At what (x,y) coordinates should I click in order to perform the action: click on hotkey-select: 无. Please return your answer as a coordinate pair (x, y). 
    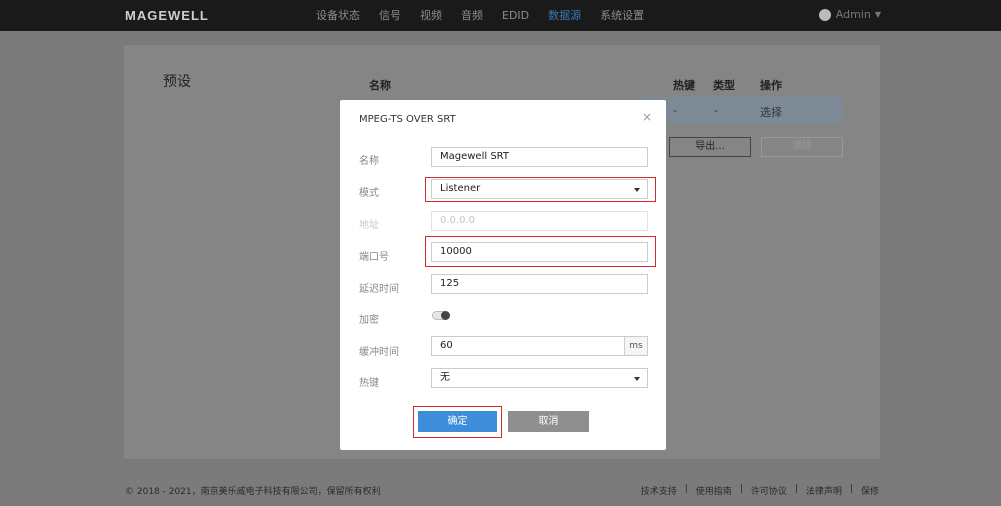
    Looking at the image, I should click on (539, 378).